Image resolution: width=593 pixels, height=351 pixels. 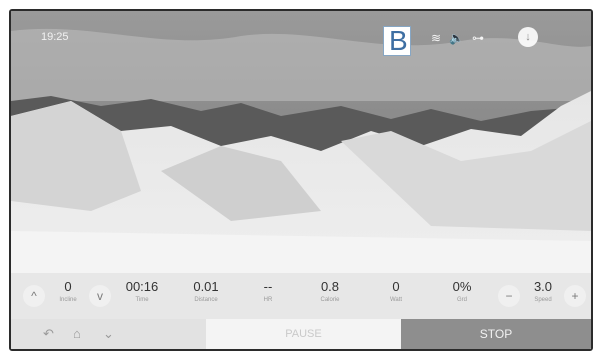 I want to click on metric-value: 0%, so click(x=462, y=286).